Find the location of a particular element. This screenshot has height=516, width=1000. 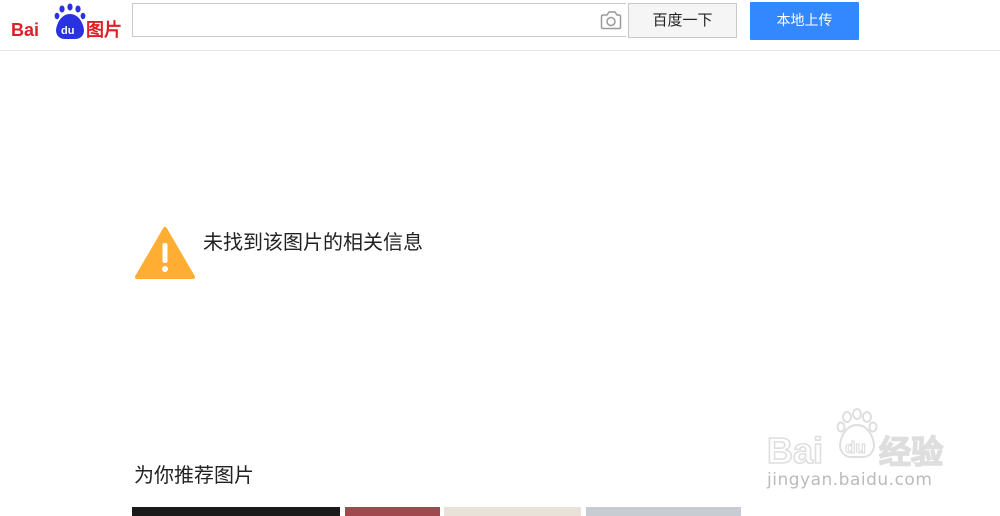

watermark-jingyan: 经验 is located at coordinates (911, 452).